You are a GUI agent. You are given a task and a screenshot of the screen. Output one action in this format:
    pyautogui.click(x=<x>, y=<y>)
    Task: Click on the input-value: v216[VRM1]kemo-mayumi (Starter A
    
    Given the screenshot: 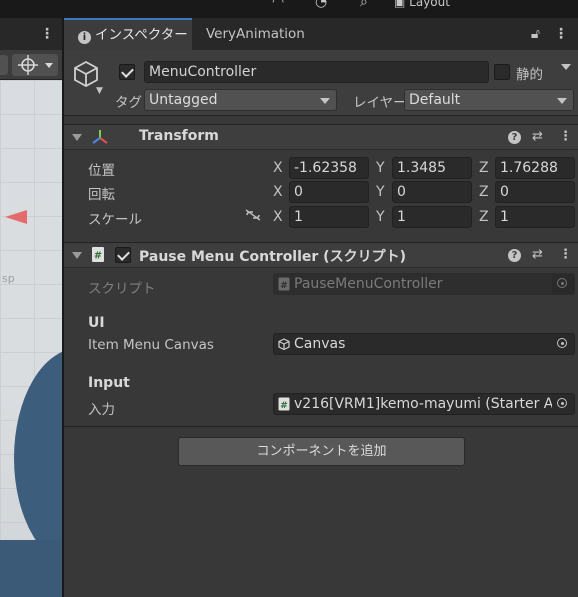 What is the action you would take?
    pyautogui.click(x=424, y=404)
    